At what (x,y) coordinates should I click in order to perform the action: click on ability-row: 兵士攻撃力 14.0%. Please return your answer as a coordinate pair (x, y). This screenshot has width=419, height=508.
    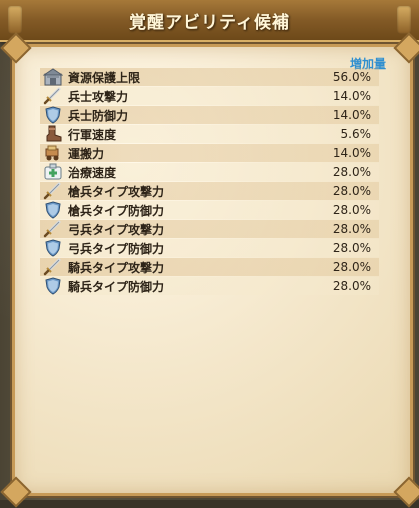
    Looking at the image, I should click on (209, 96).